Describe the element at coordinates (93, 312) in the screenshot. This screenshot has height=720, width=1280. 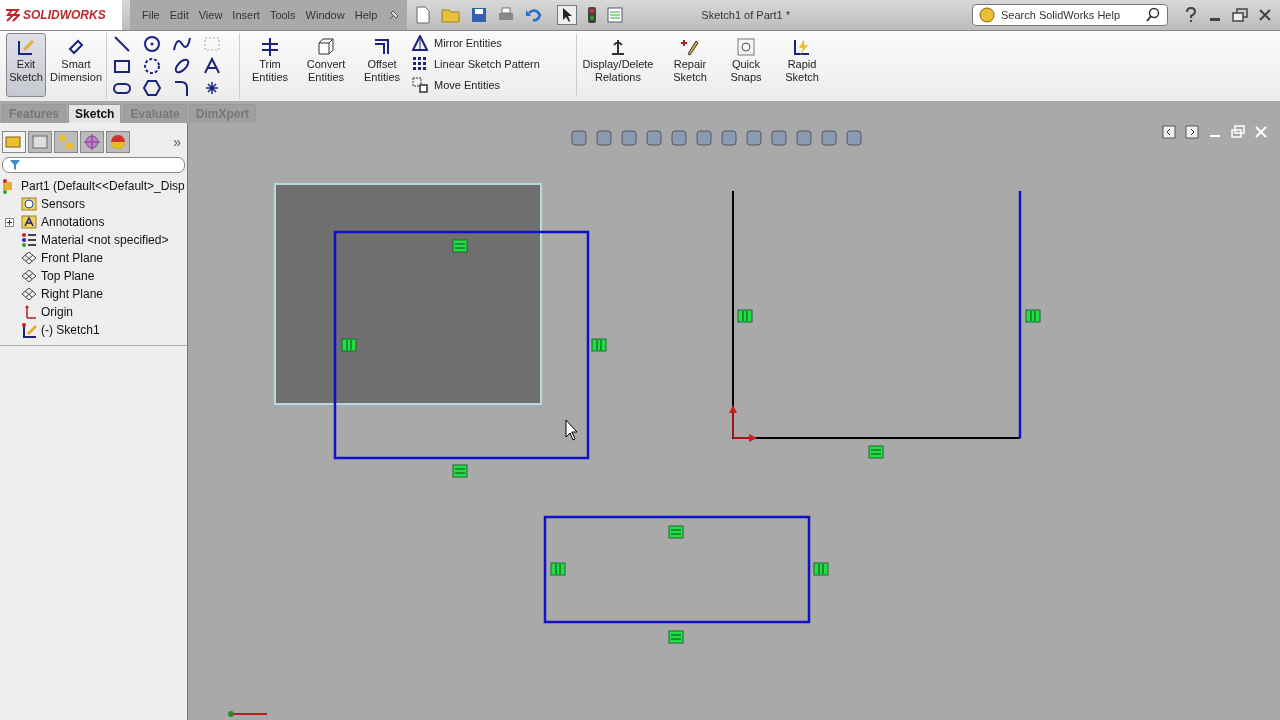
I see `tree-item: Origin` at that location.